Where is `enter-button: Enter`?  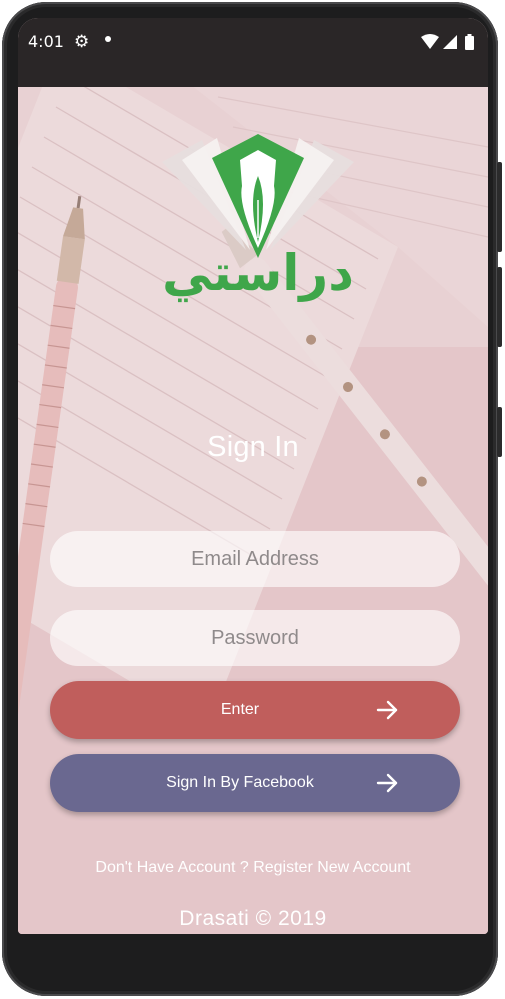
enter-button: Enter is located at coordinates (255, 710).